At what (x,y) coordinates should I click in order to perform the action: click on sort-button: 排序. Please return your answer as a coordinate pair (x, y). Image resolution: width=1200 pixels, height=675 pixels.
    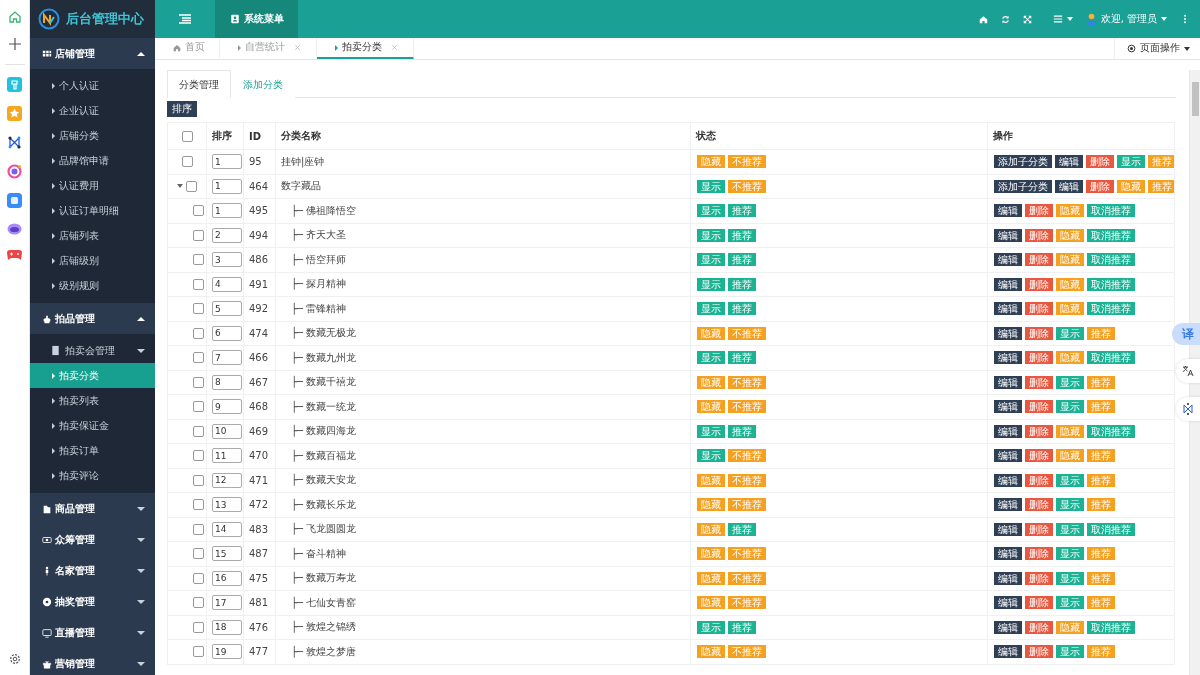
    Looking at the image, I should click on (182, 109).